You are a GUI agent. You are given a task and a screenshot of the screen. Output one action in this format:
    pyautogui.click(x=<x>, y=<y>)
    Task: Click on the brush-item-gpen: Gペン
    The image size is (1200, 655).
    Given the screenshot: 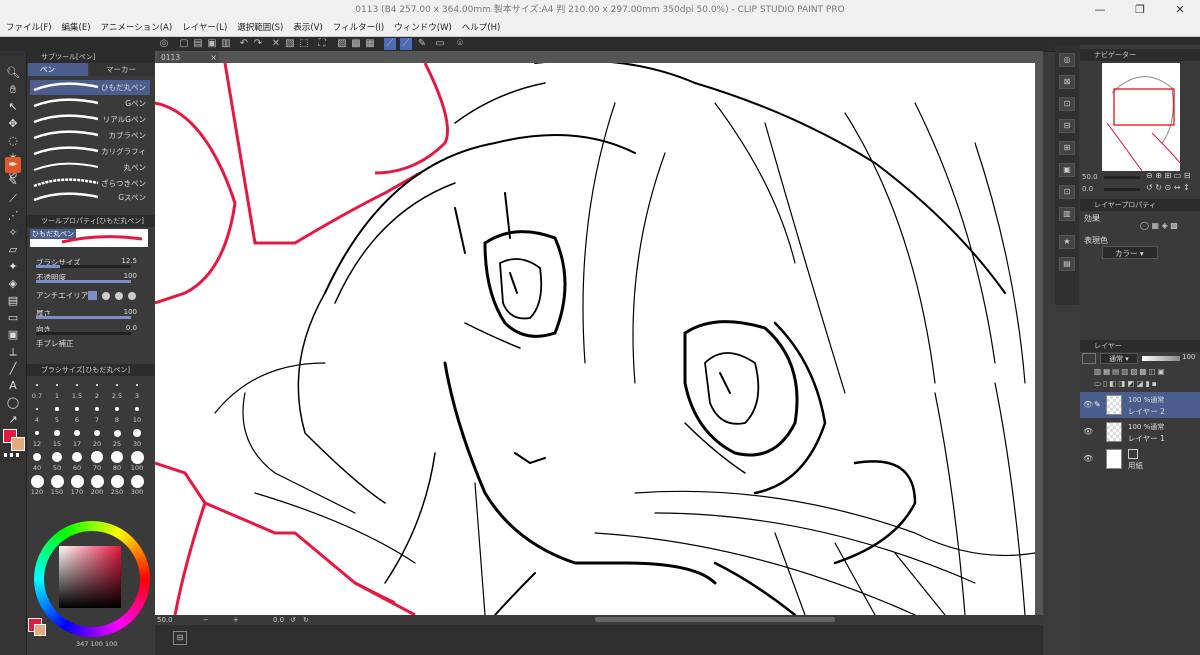 What is the action you would take?
    pyautogui.click(x=90, y=103)
    